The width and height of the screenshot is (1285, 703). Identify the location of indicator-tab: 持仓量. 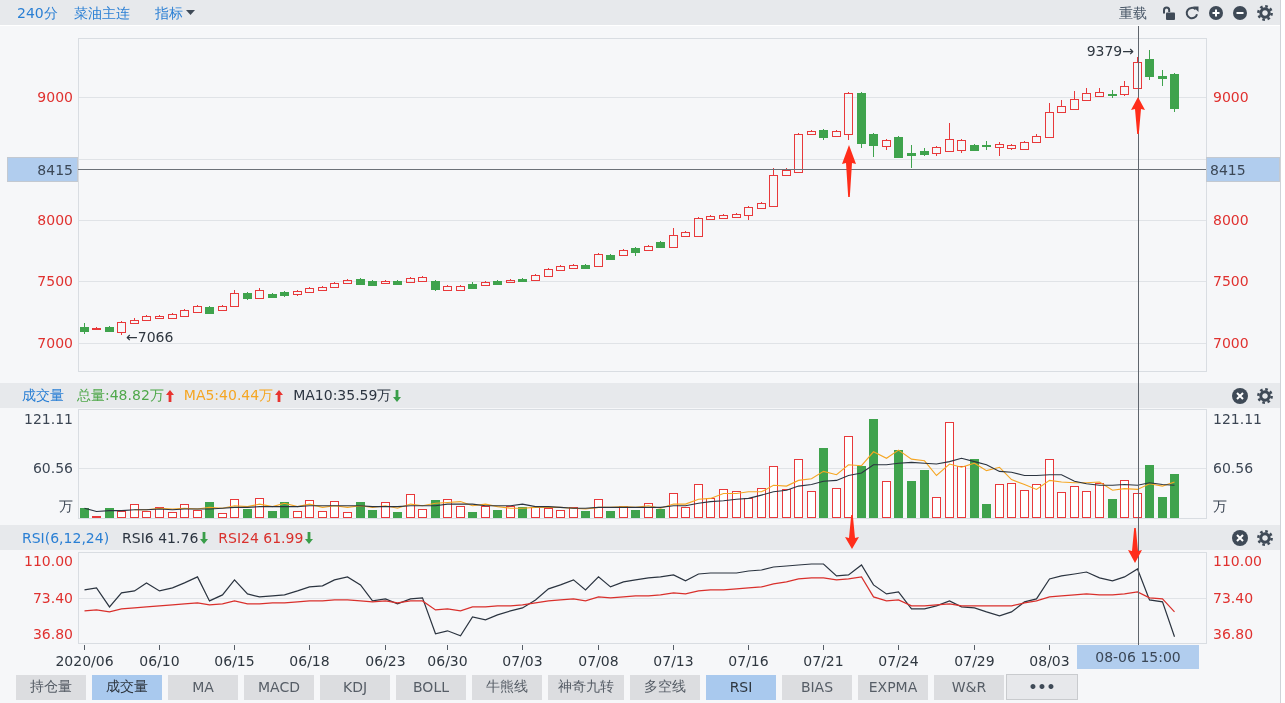
(51, 687).